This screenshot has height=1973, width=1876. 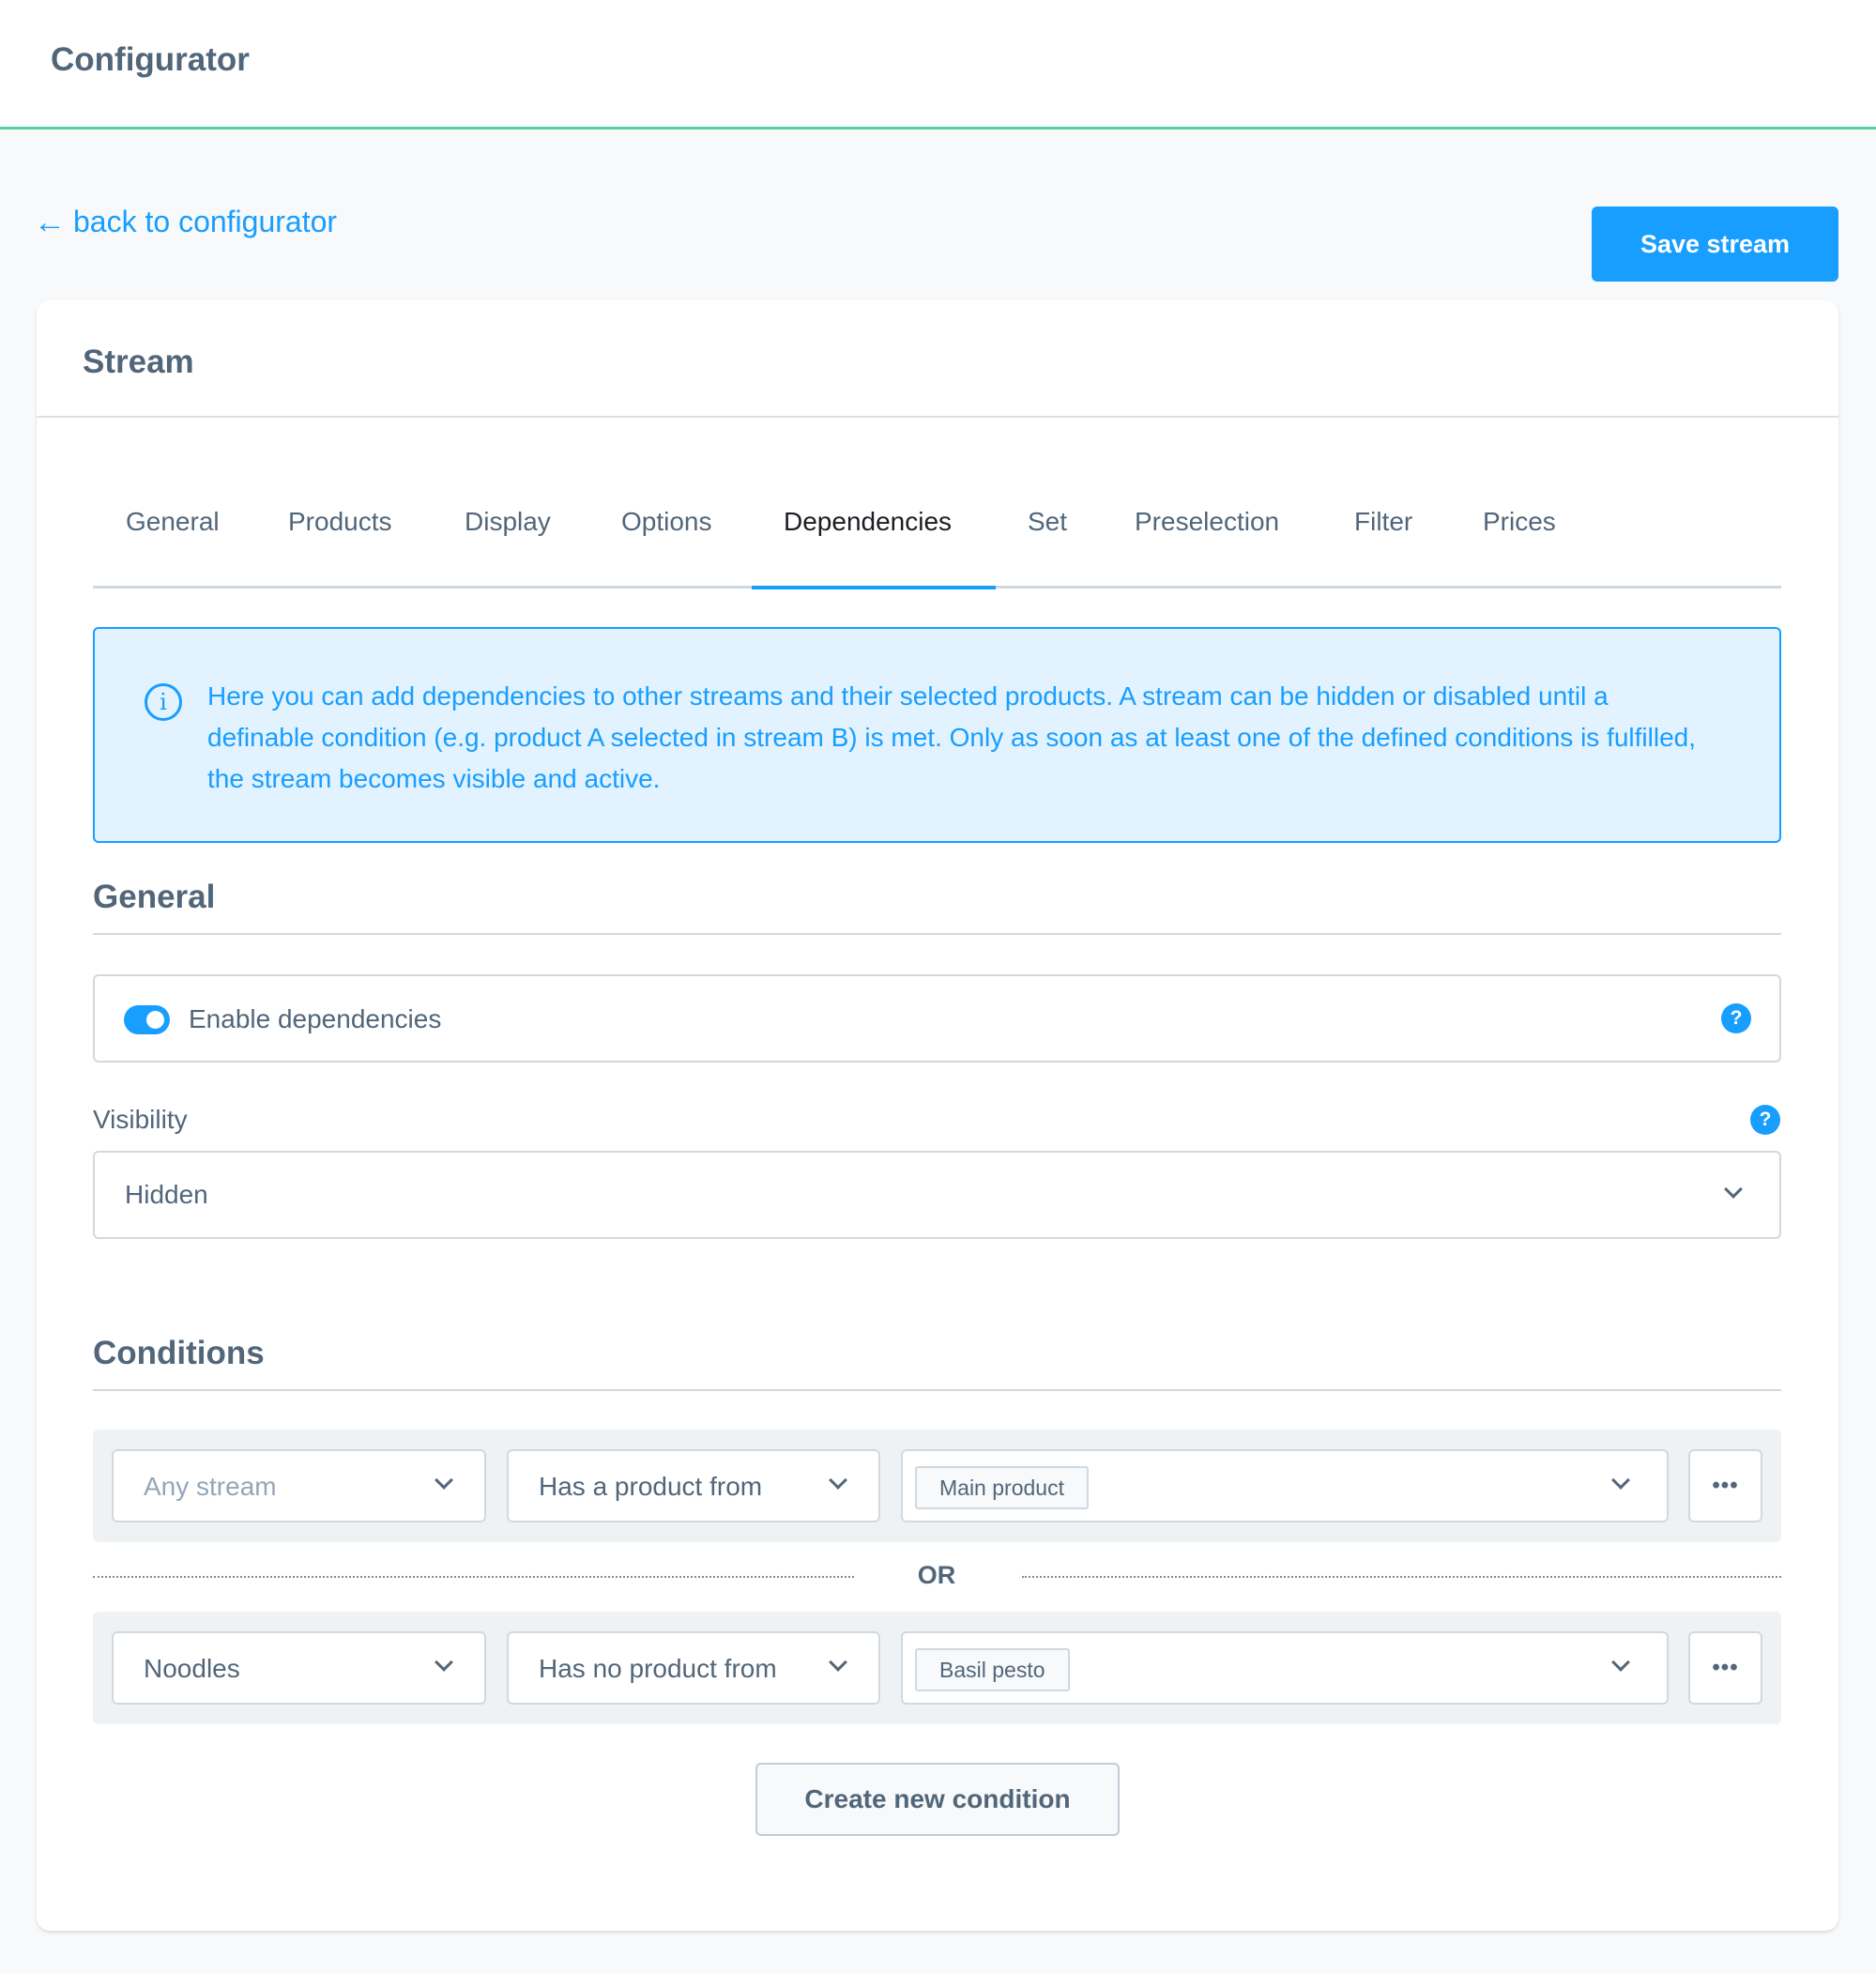 I want to click on tab-prices: Prices, so click(x=1519, y=522).